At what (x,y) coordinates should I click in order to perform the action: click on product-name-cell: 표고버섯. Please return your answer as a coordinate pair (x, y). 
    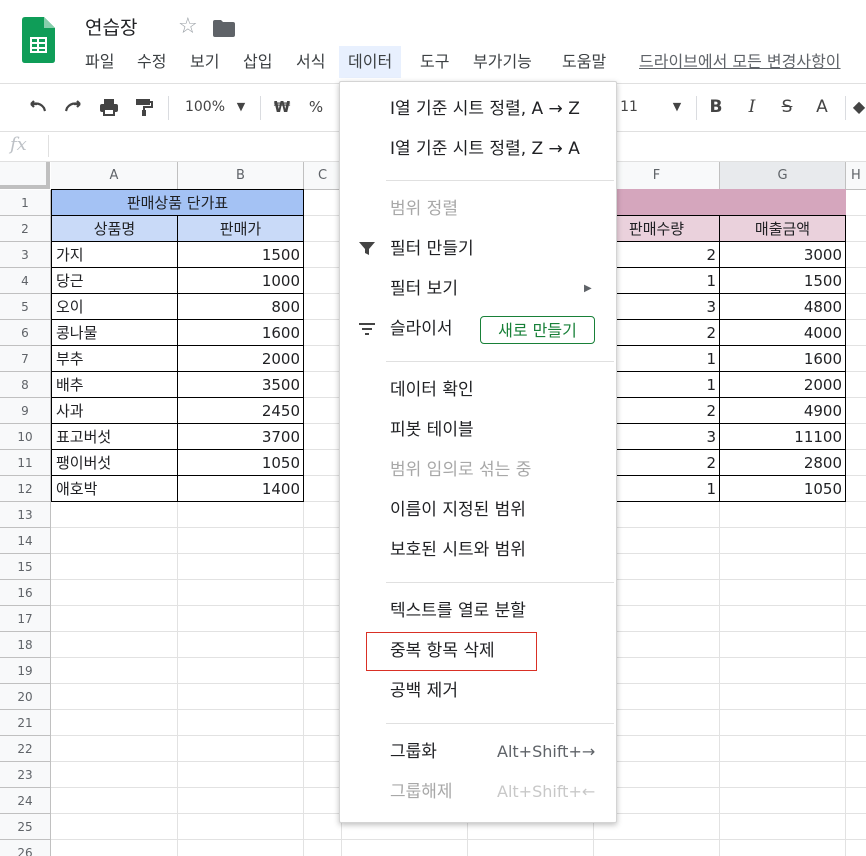
    Looking at the image, I should click on (114, 436).